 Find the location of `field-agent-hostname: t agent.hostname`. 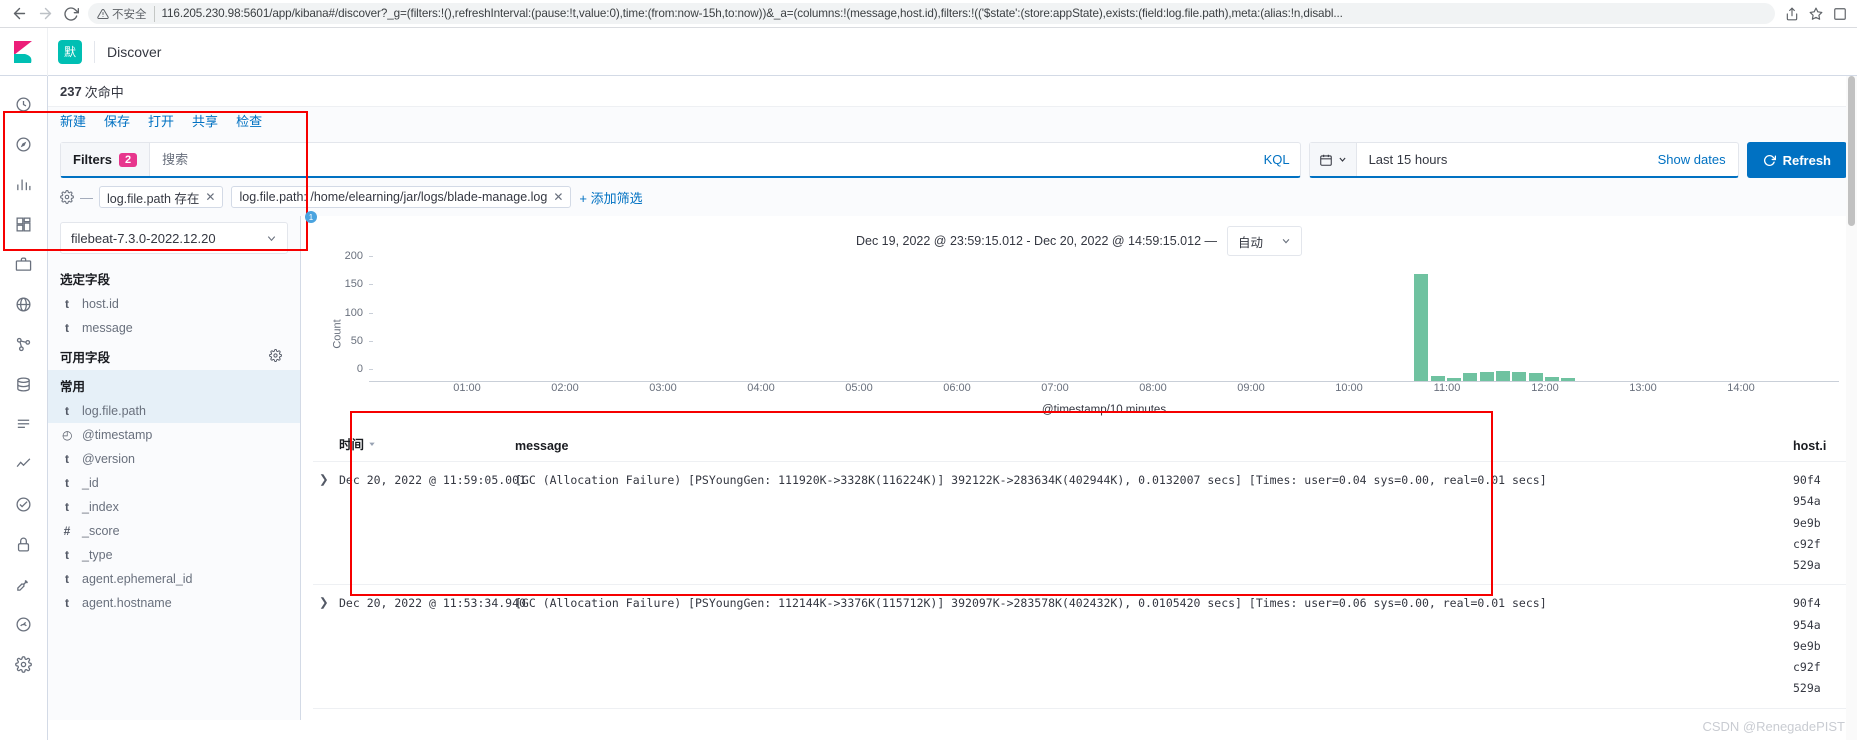

field-agent-hostname: t agent.hostname is located at coordinates (174, 603).